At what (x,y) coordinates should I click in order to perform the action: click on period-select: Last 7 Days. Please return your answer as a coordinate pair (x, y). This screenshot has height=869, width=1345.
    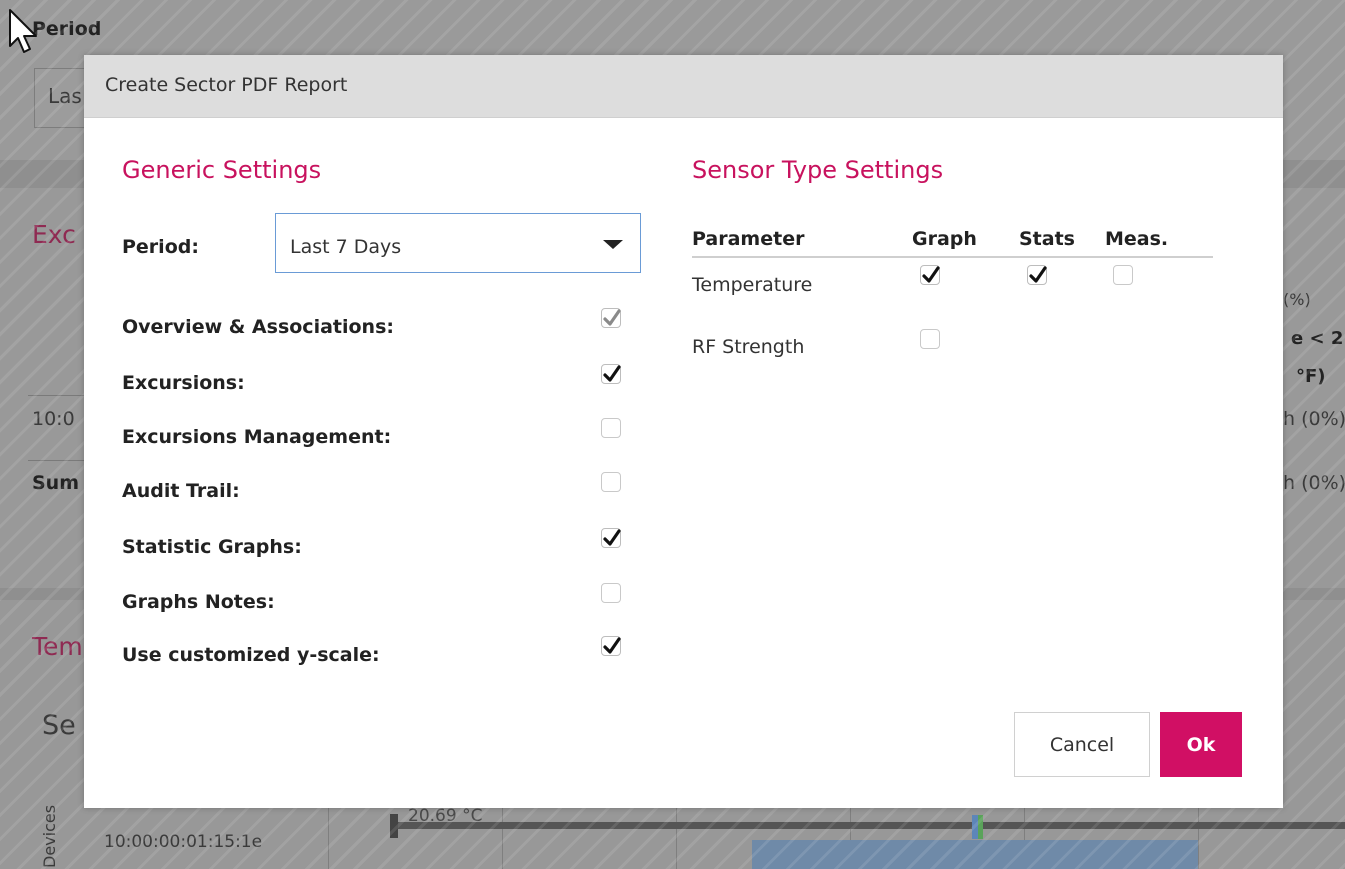
    Looking at the image, I should click on (458, 243).